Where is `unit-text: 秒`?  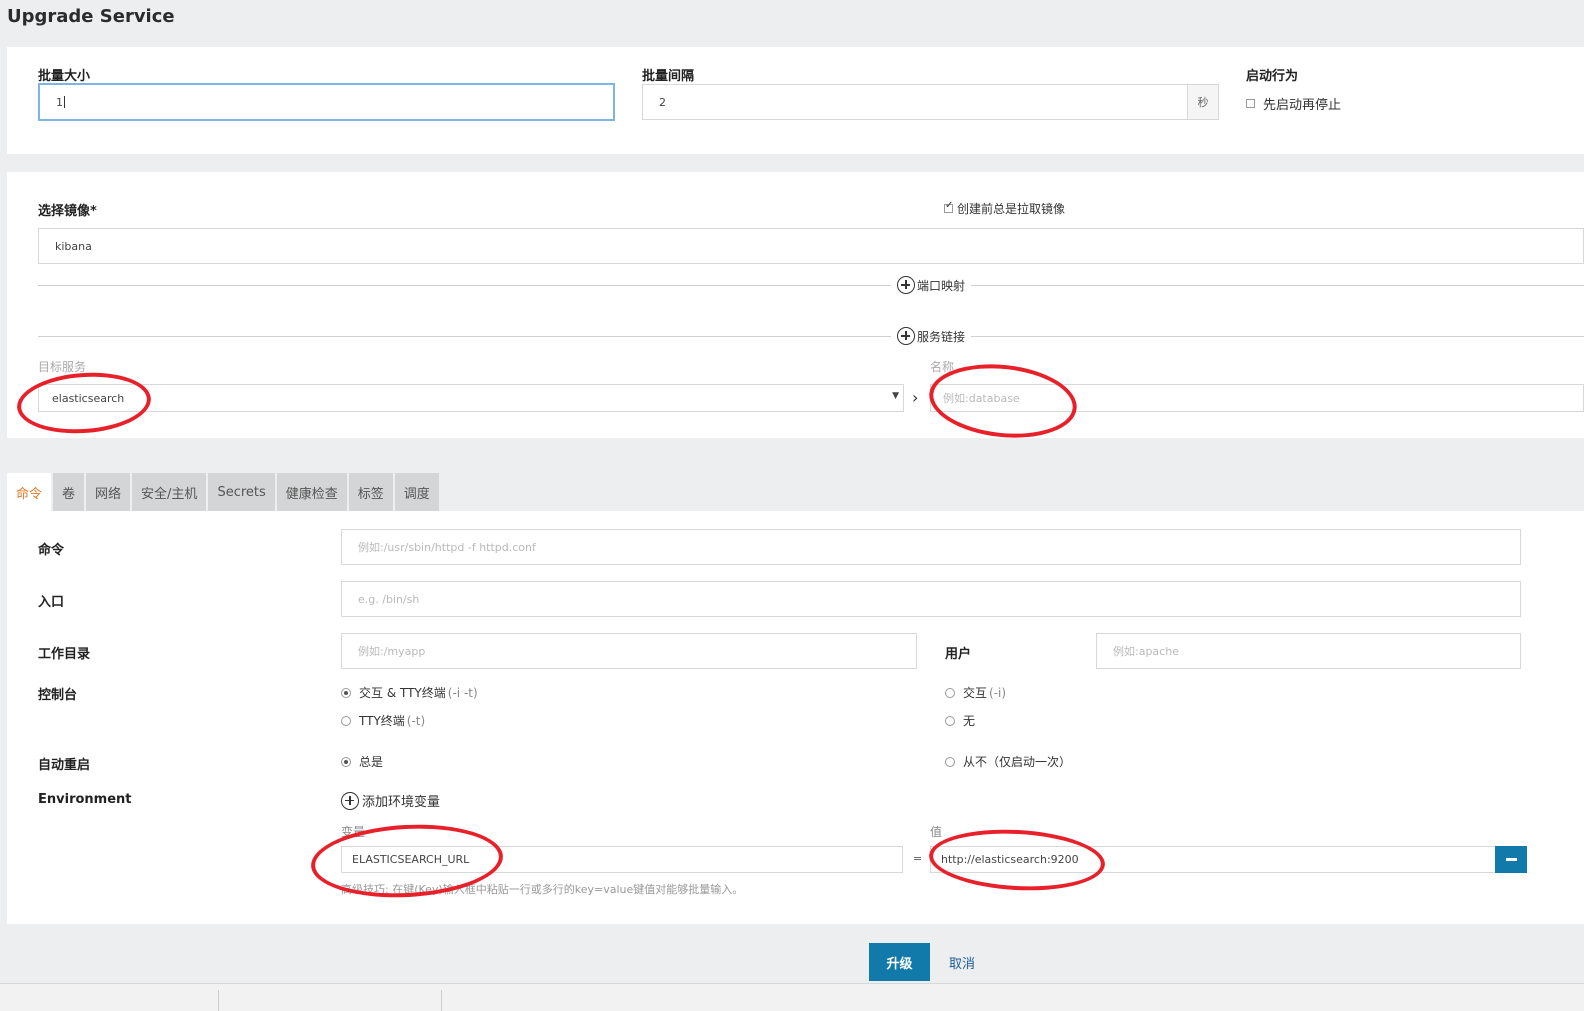 unit-text: 秒 is located at coordinates (1203, 102).